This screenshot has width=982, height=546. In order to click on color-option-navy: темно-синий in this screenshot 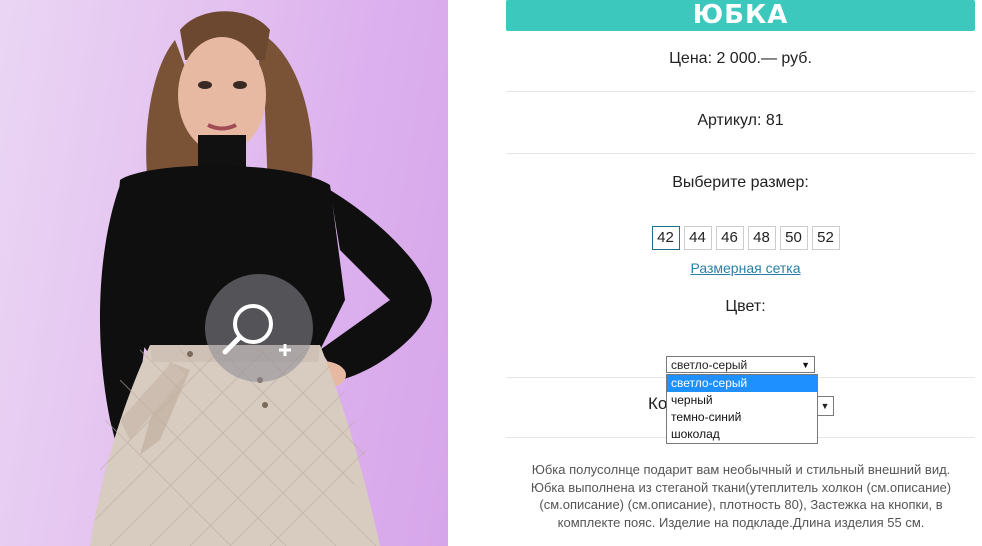, I will do `click(742, 417)`.